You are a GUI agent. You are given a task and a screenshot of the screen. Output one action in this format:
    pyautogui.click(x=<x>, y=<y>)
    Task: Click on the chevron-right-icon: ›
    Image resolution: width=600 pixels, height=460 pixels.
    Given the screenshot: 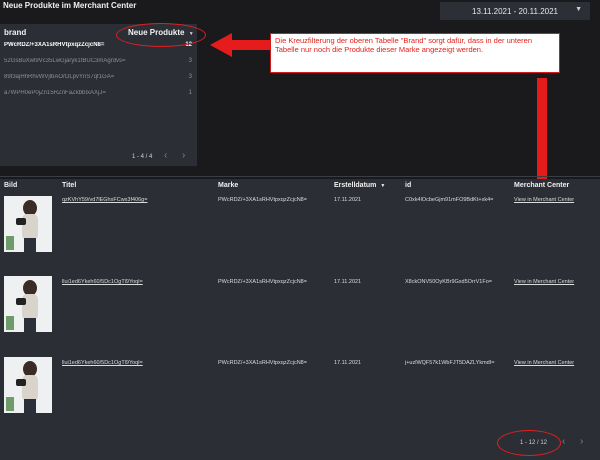 What is the action you would take?
    pyautogui.click(x=581, y=441)
    